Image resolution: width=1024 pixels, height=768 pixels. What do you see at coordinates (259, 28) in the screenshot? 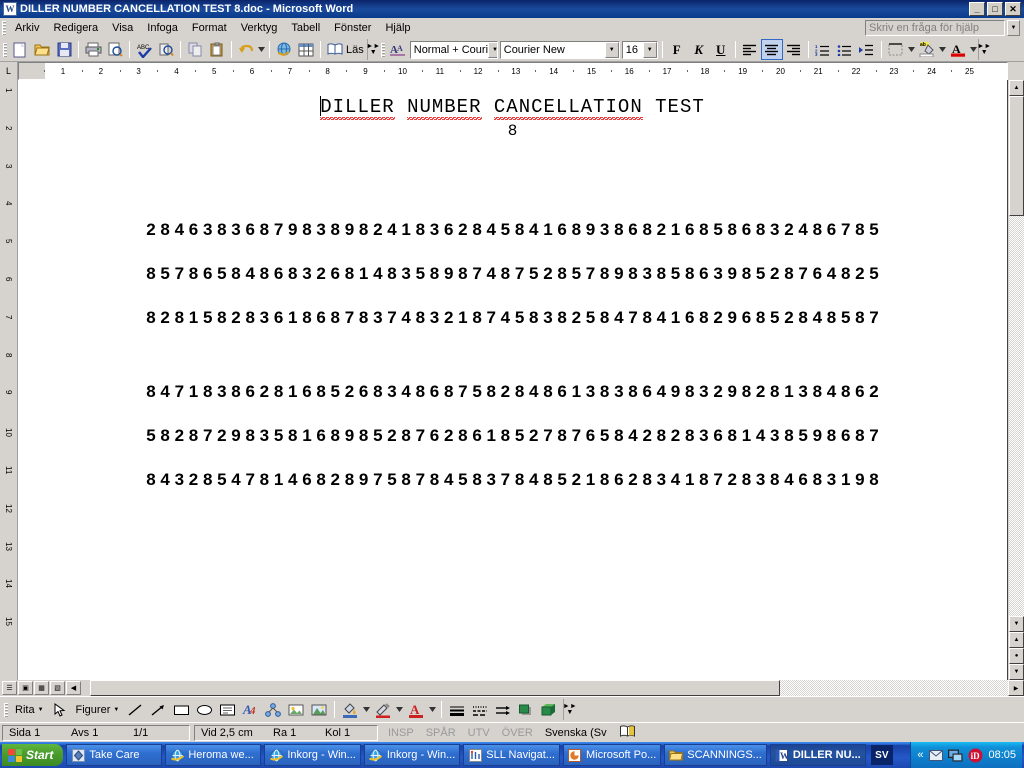
I see `menu-verktyg: Verktyg` at bounding box center [259, 28].